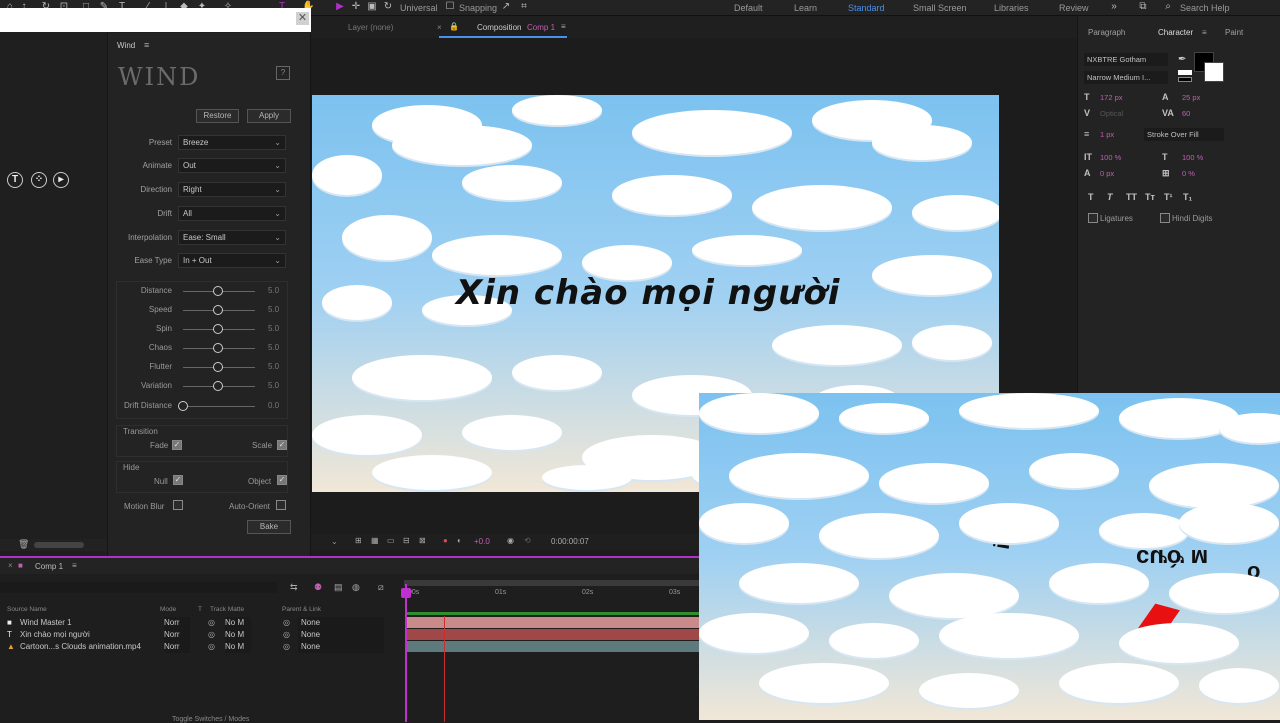 This screenshot has height=723, width=1280. What do you see at coordinates (334, 541) in the screenshot?
I see `resolution-chevron-icon: ⌄` at bounding box center [334, 541].